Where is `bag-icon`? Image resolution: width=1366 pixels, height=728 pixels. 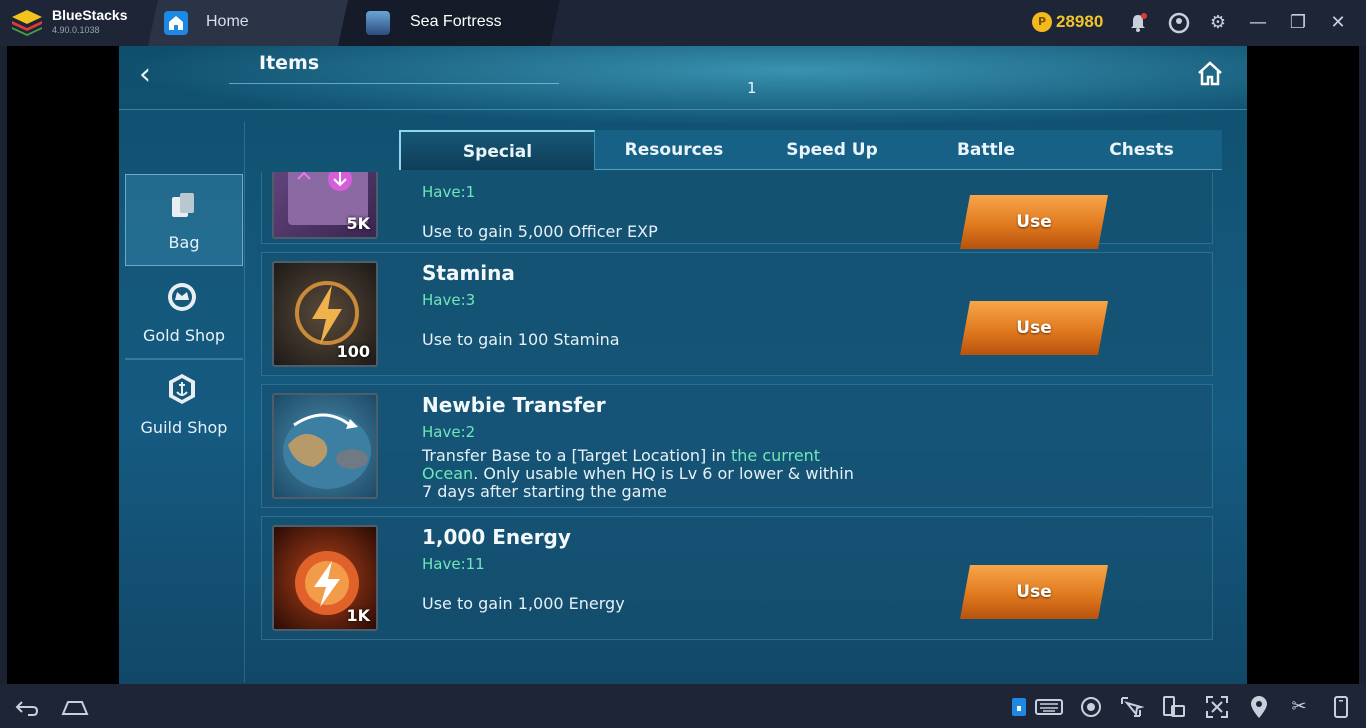
bag-icon is located at coordinates (183, 205).